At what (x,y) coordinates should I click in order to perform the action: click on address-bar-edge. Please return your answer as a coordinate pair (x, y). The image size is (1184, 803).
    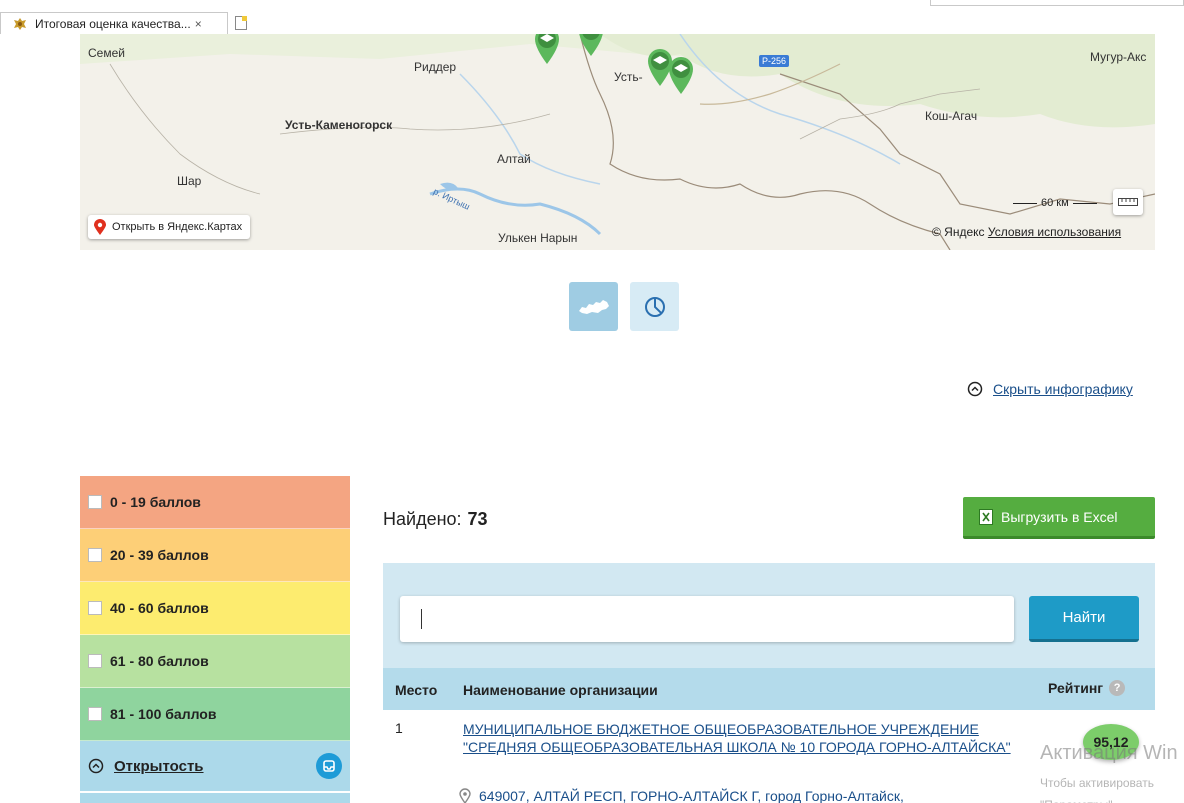
    Looking at the image, I should click on (1057, 3).